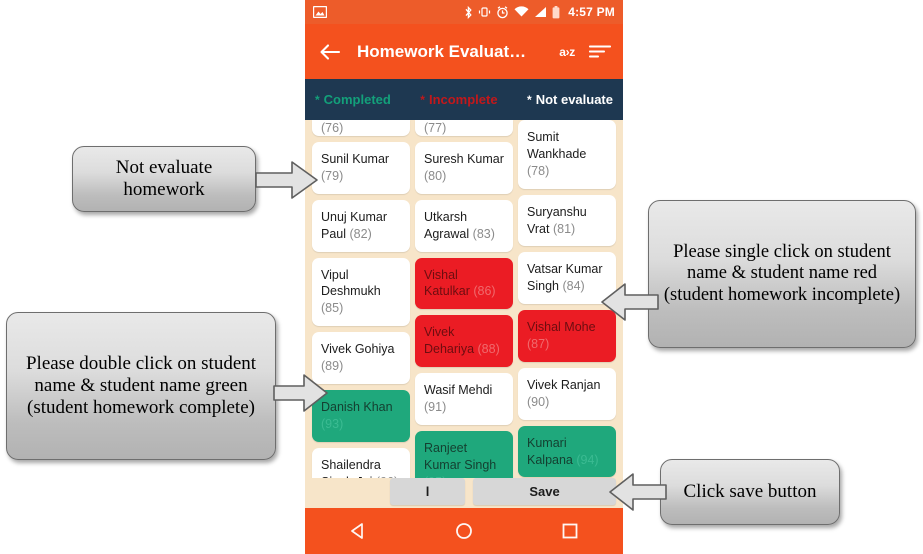 The height and width of the screenshot is (554, 923). I want to click on student-roll-number: (82), so click(360, 233).